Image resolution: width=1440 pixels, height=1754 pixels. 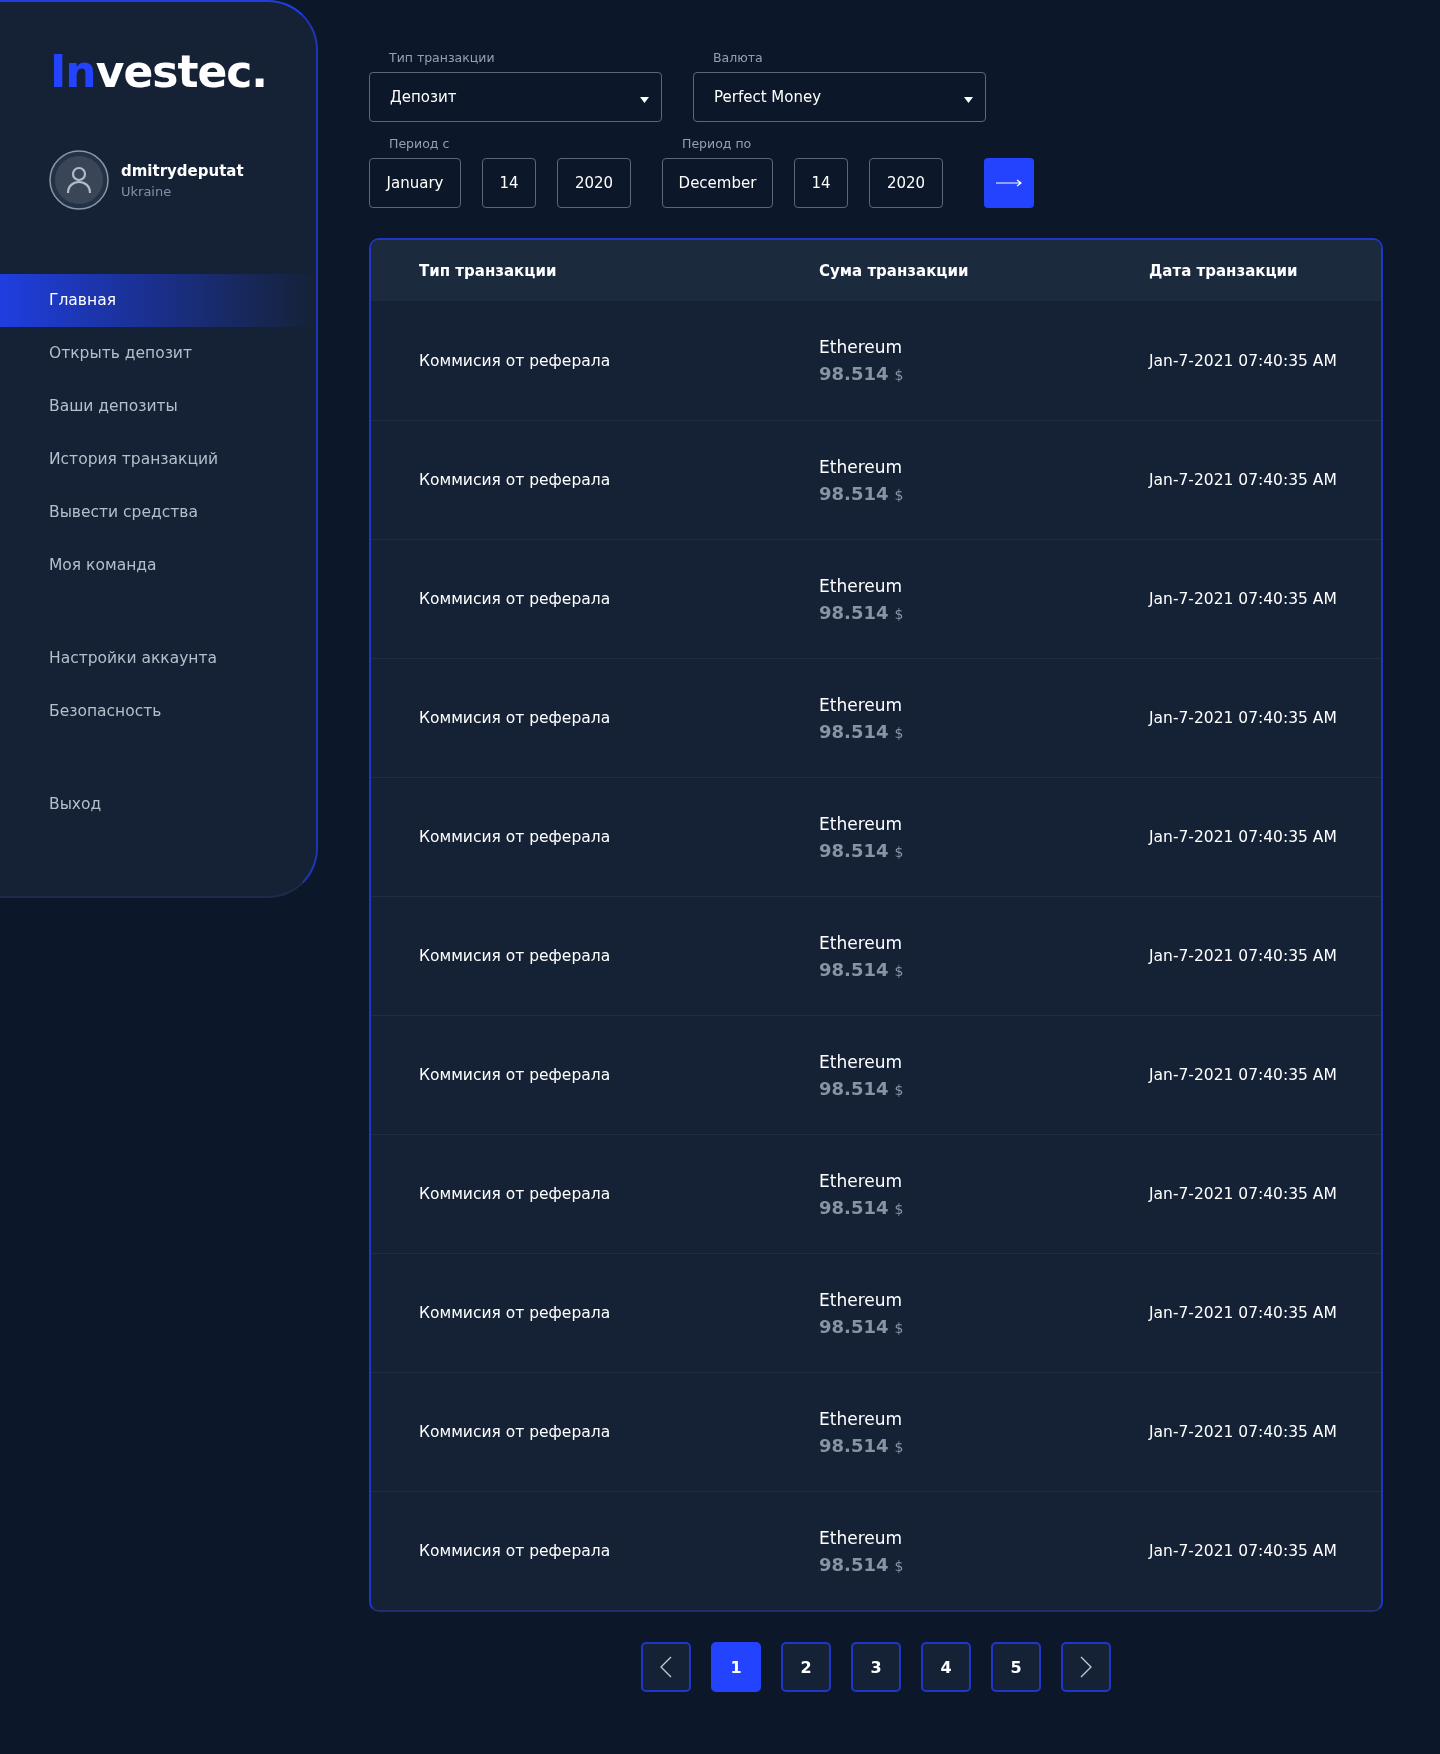 What do you see at coordinates (147, 191) in the screenshot?
I see `user-country: Ukraine` at bounding box center [147, 191].